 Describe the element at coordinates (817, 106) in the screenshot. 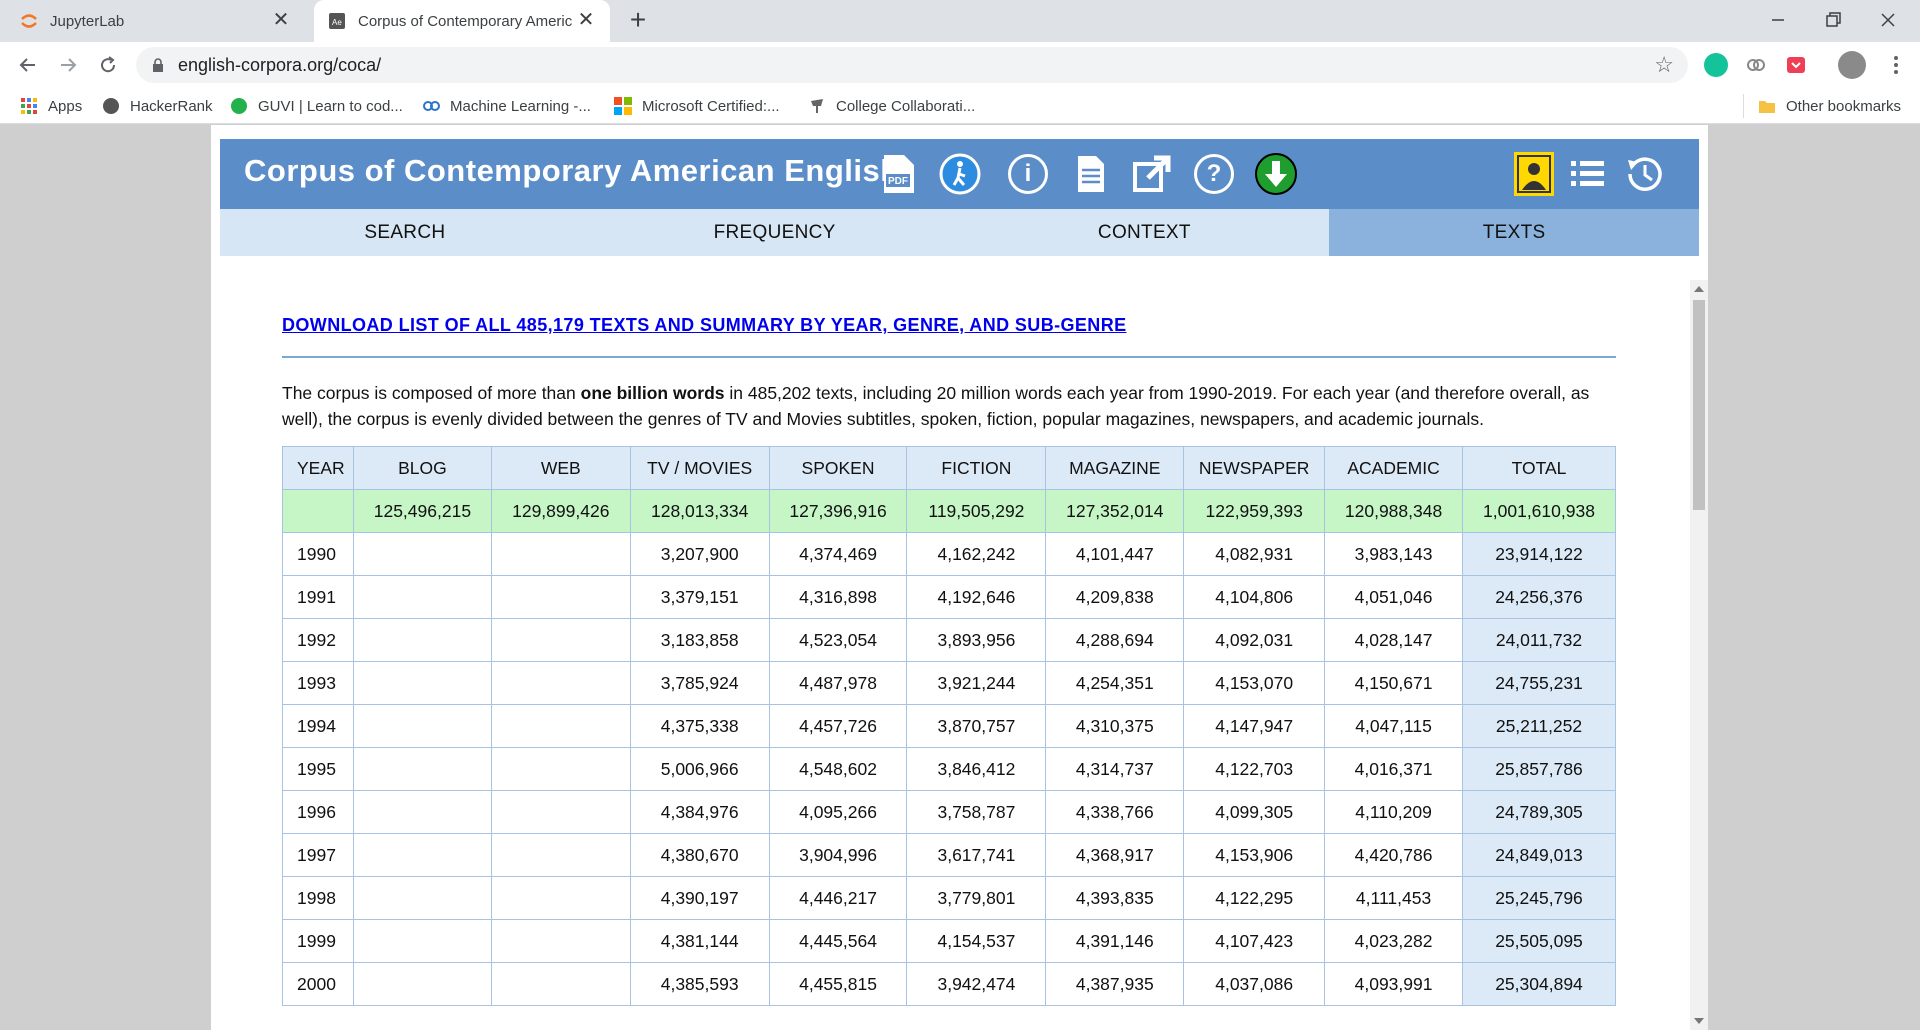

I see `college-icon` at that location.